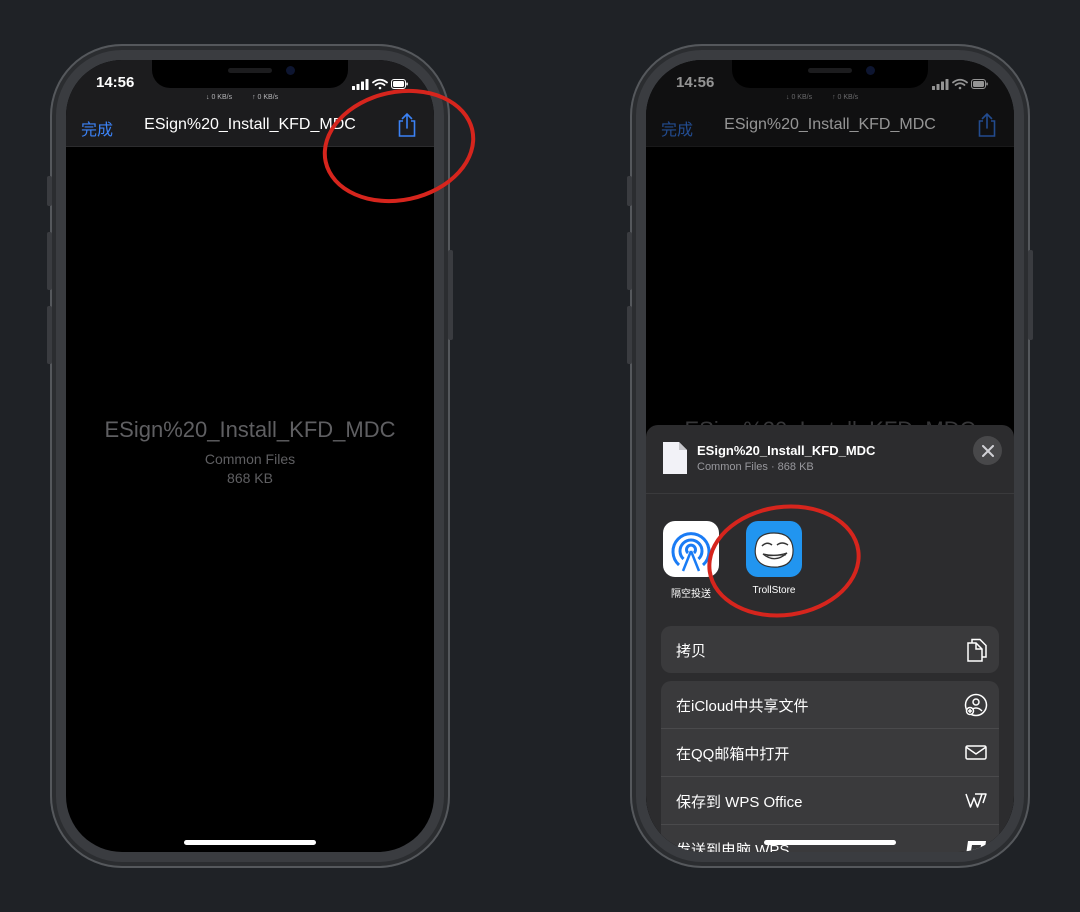  I want to click on close-icon, so click(987, 450).